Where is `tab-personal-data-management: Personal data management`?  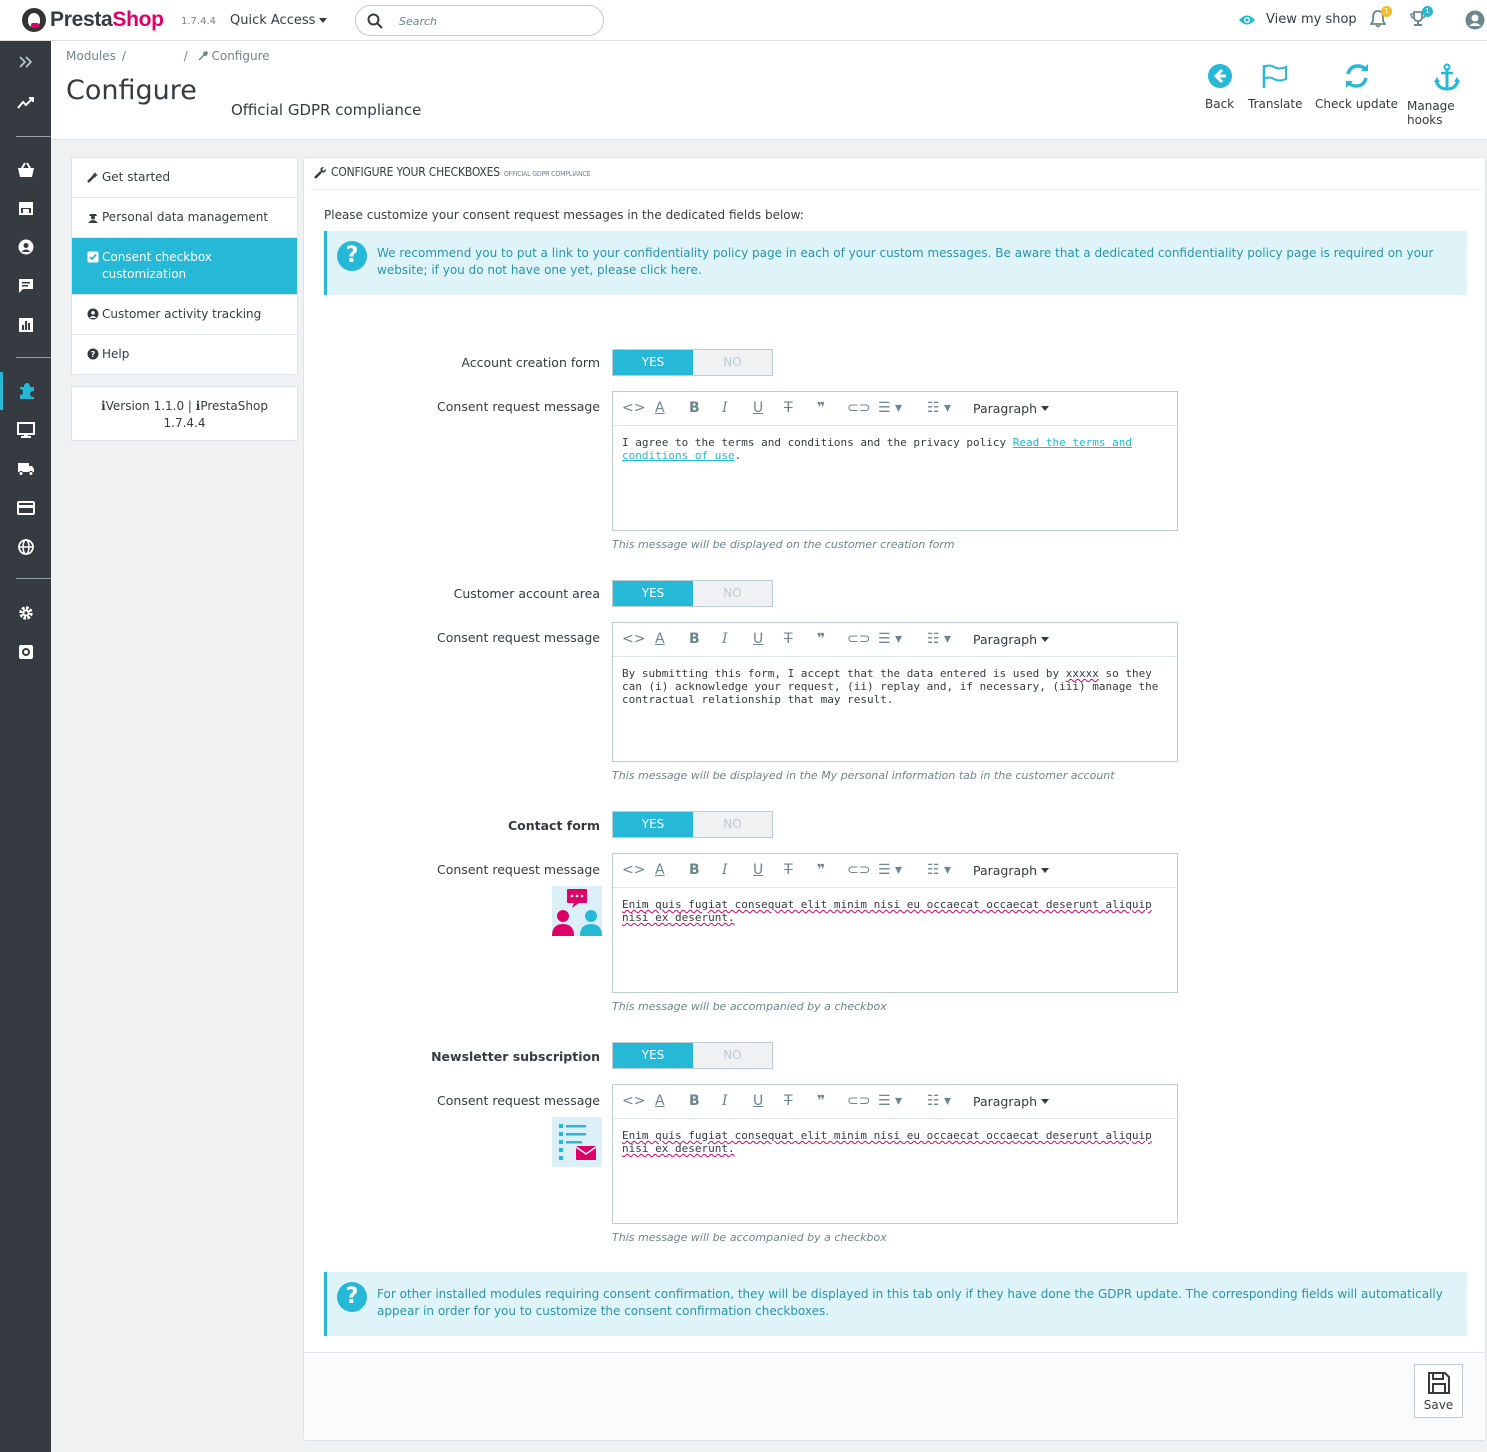 tab-personal-data-management: Personal data management is located at coordinates (184, 218).